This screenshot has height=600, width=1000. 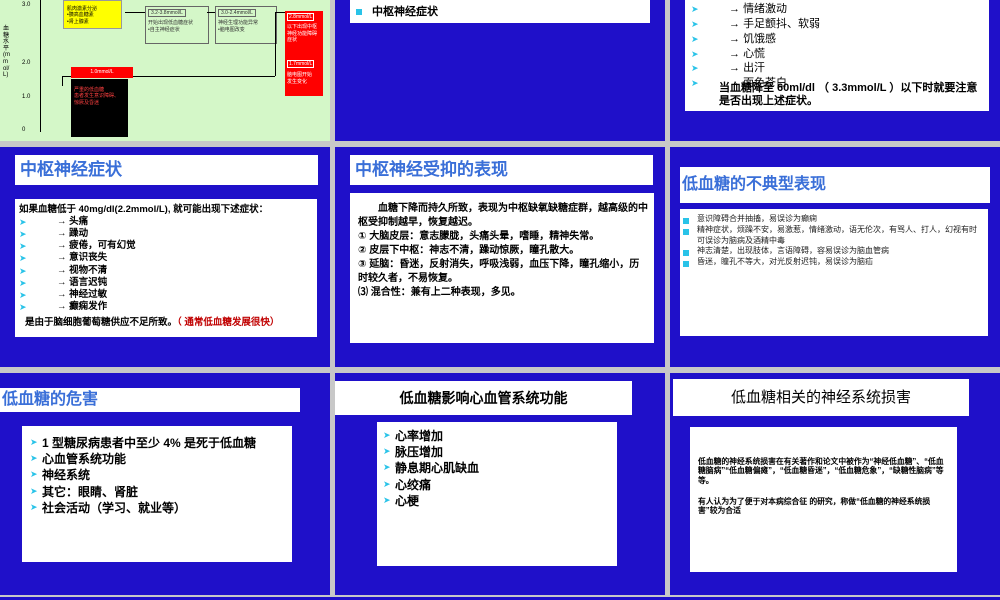 I want to click on red-text: 脑电图开始, so click(x=300, y=75).